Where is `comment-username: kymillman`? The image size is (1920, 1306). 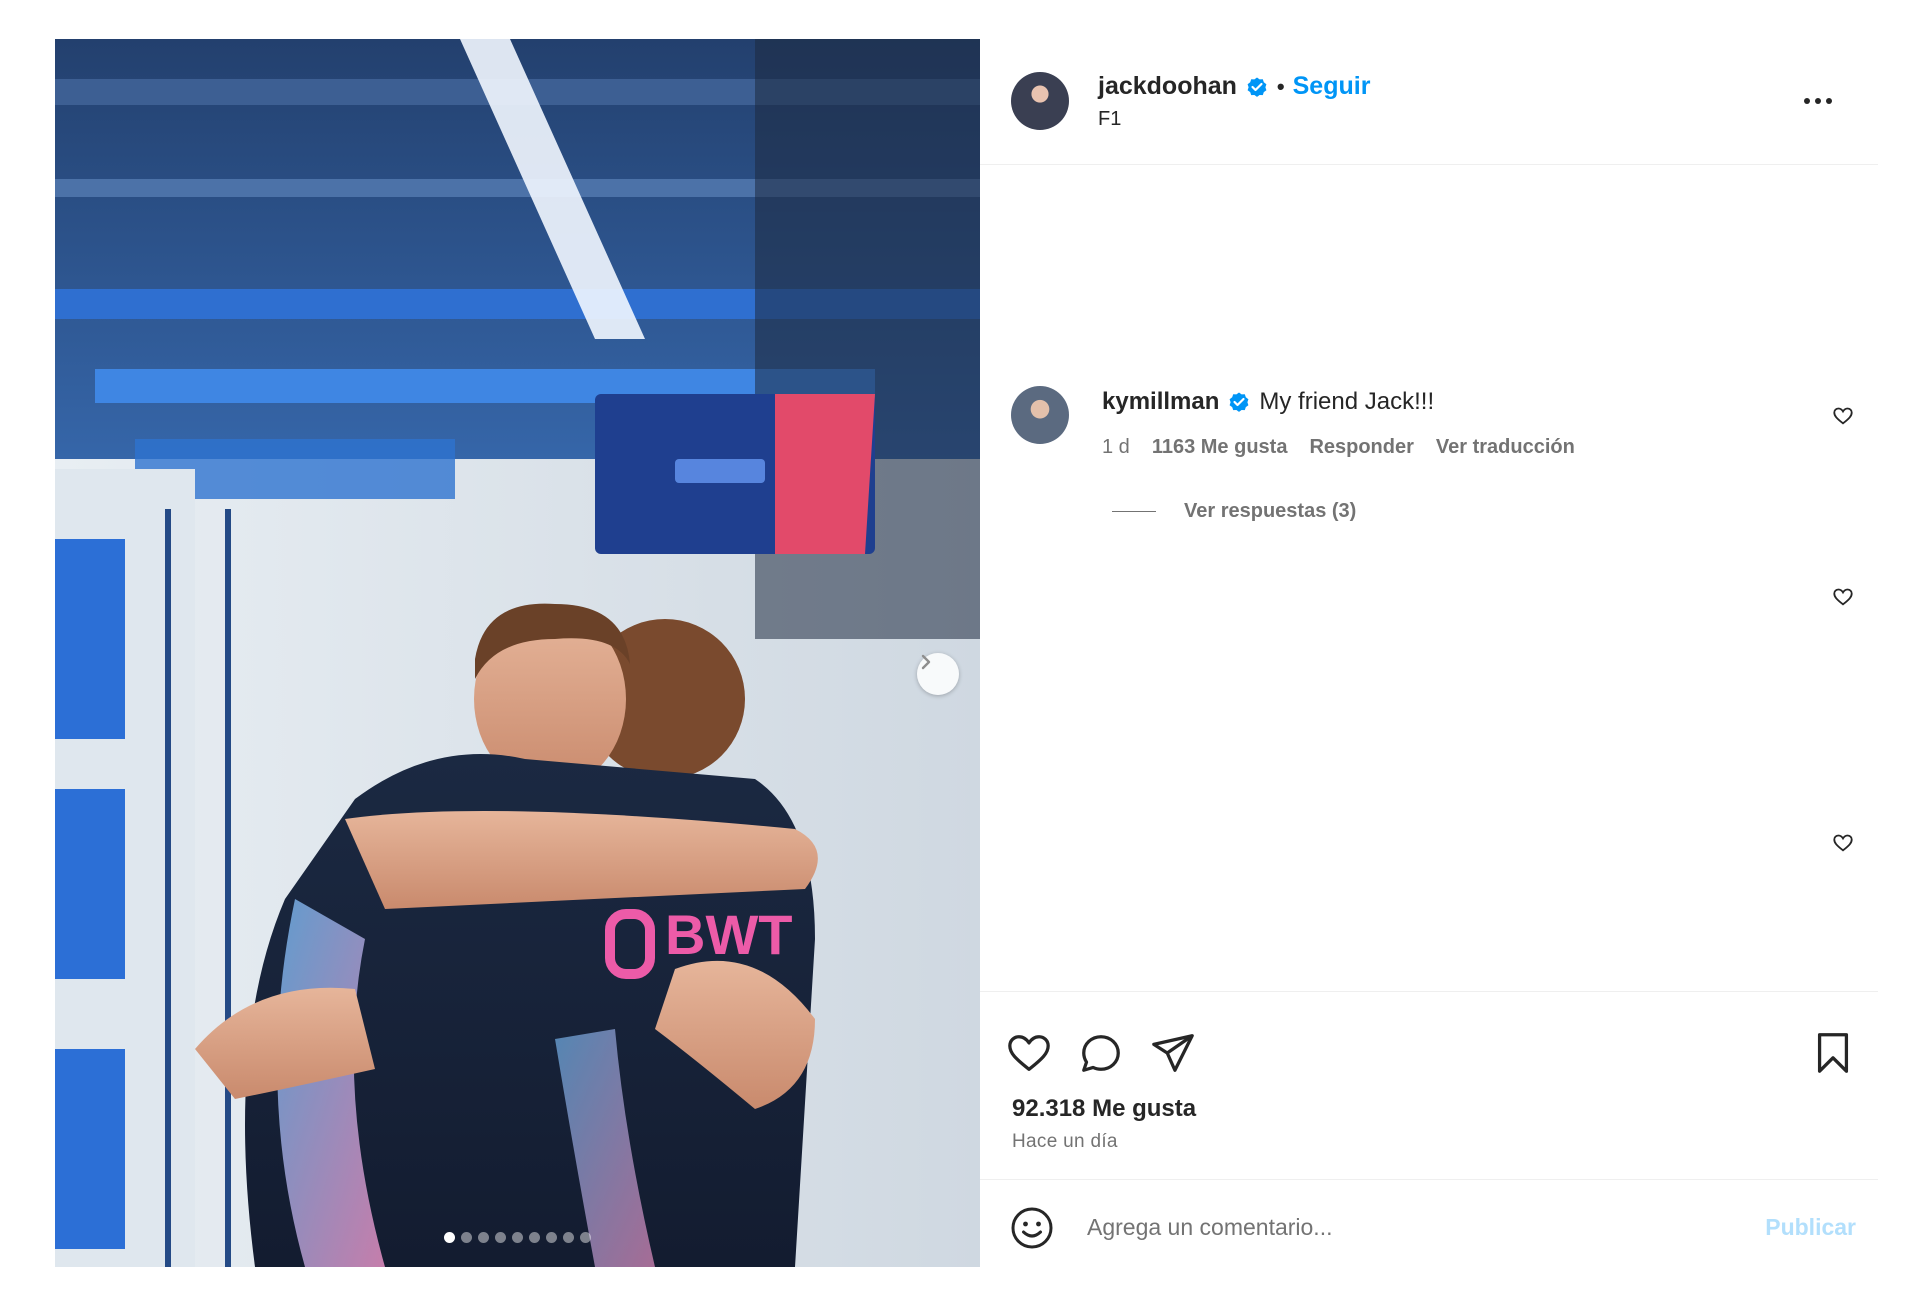 comment-username: kymillman is located at coordinates (1160, 402).